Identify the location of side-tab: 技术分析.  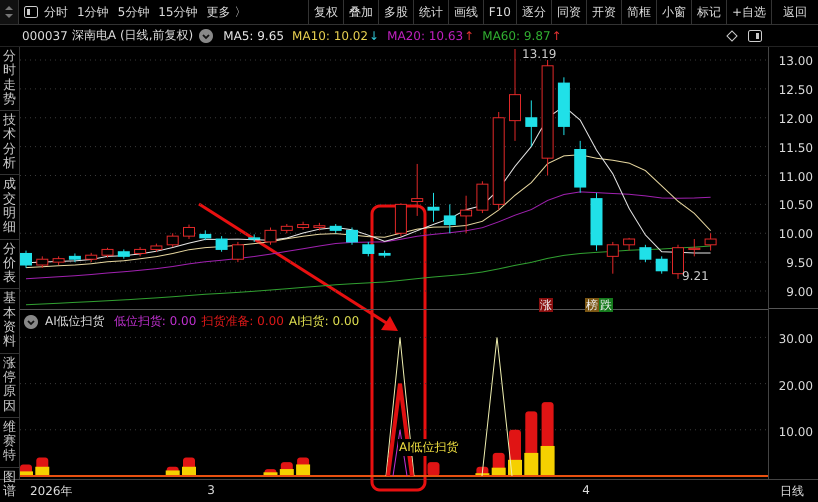
(9, 143).